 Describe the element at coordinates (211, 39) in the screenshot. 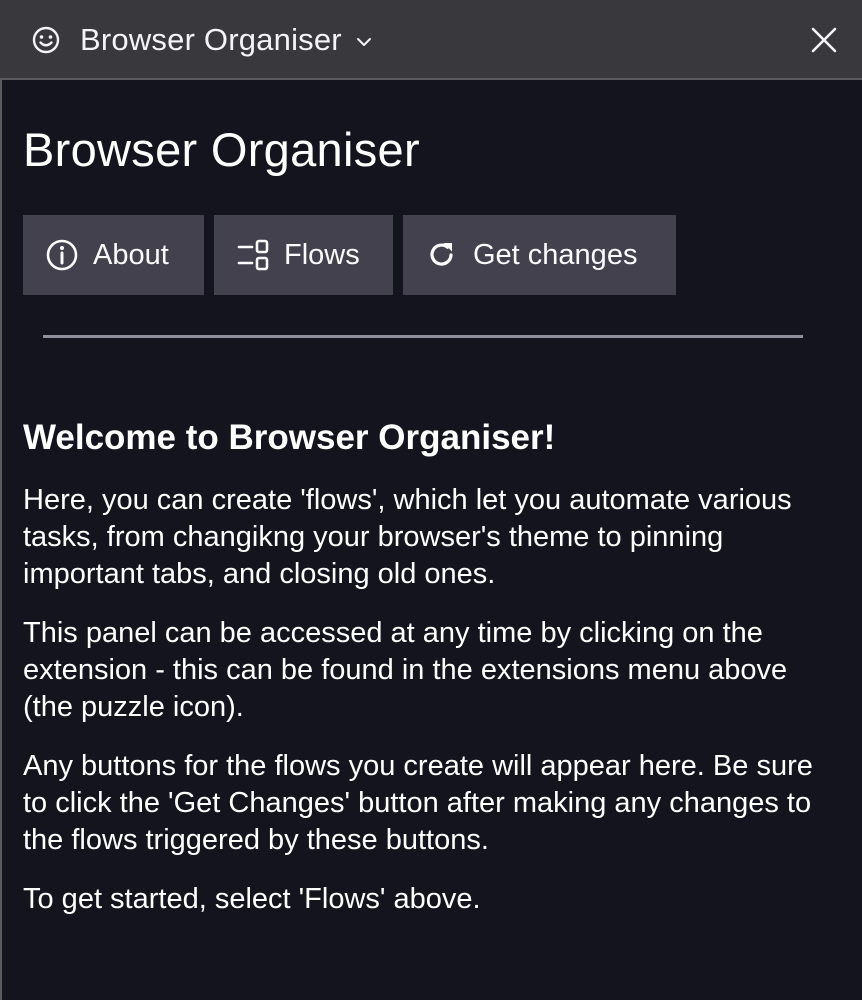

I see `sidebar-title: Browser Organiser` at that location.